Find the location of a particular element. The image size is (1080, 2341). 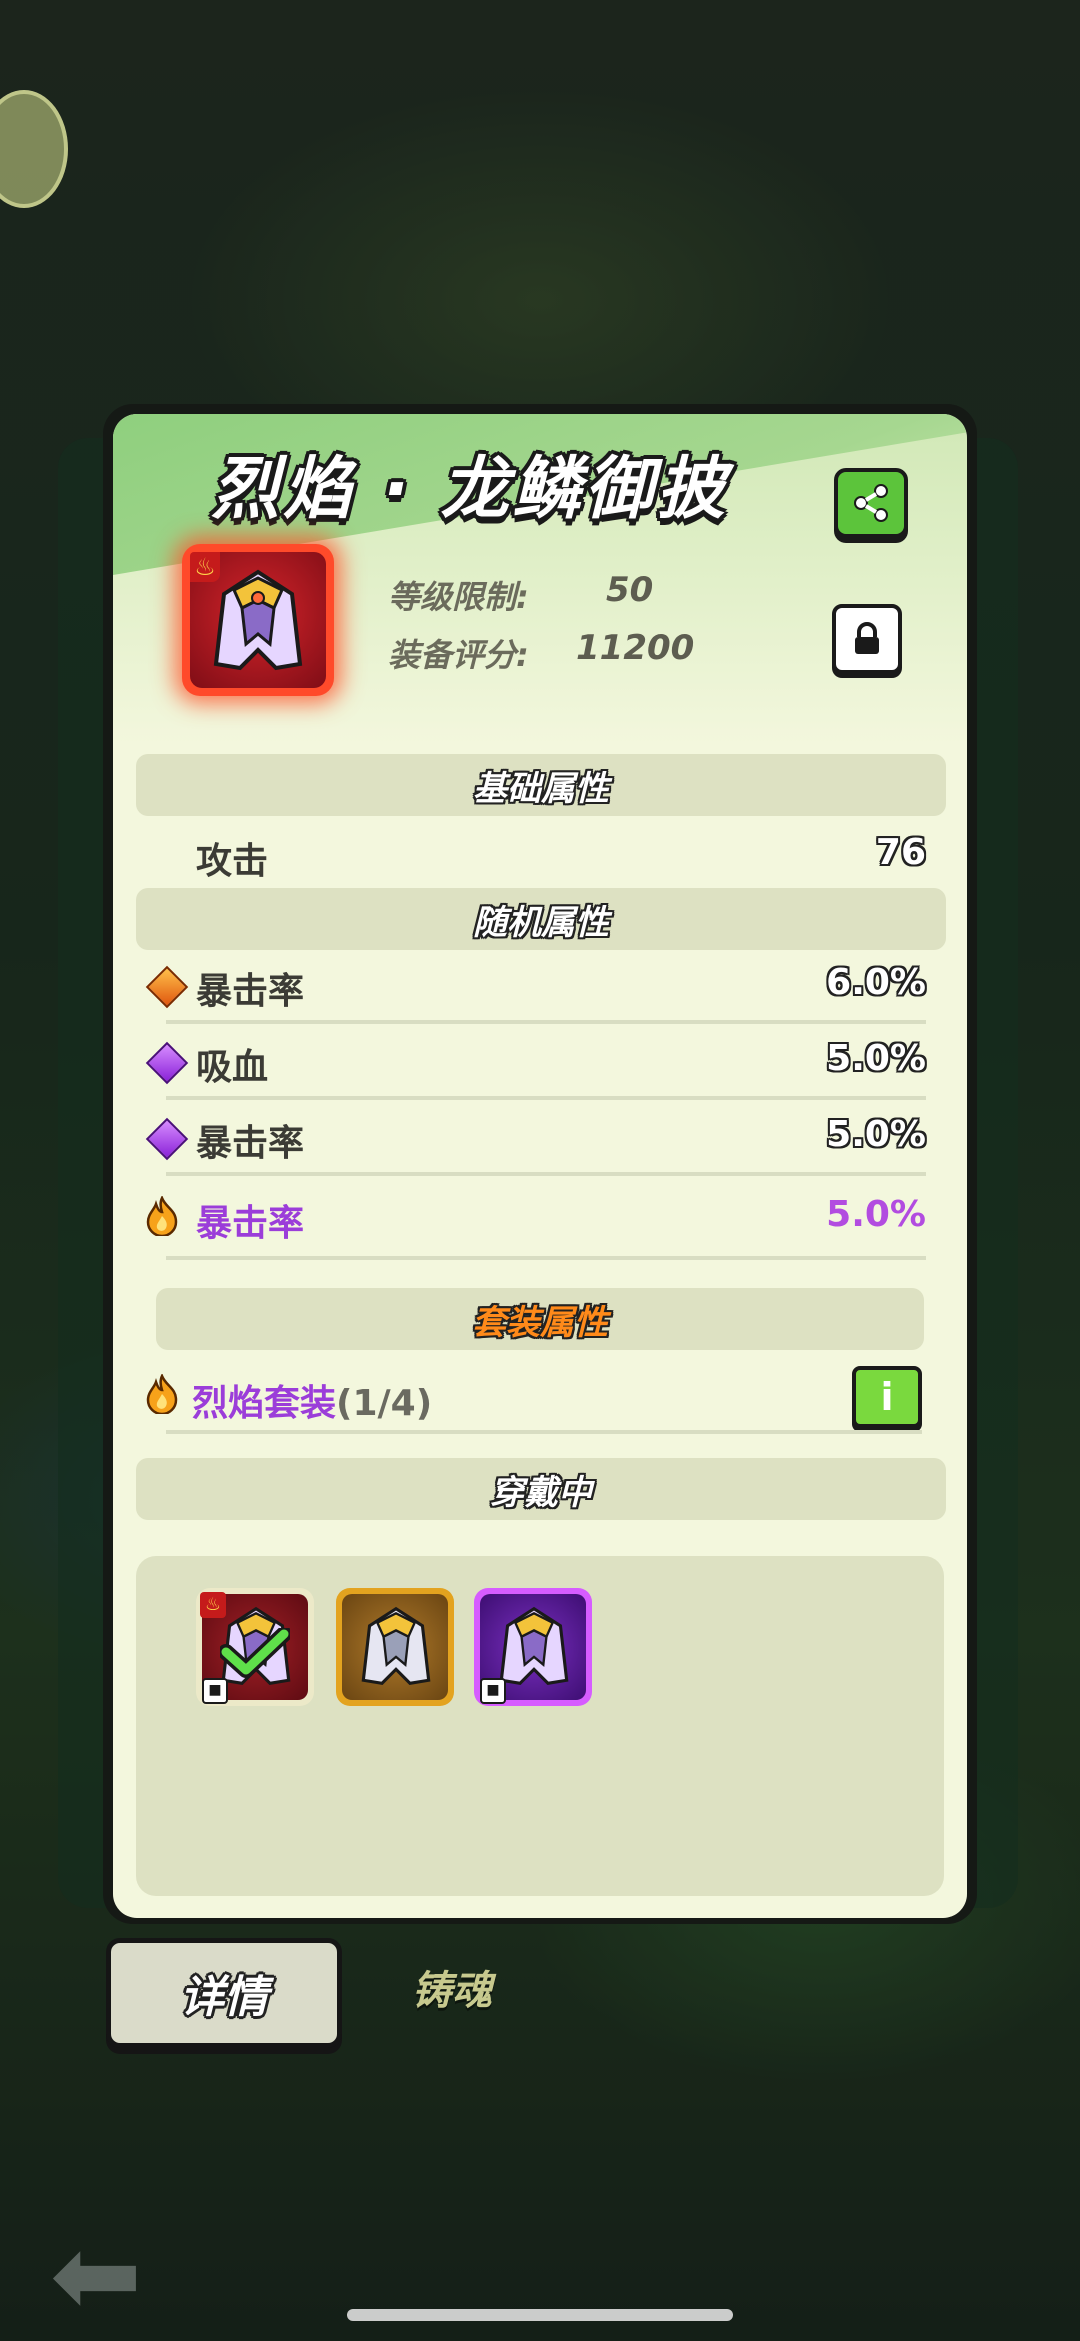

set-count: (1/4) is located at coordinates (384, 1403).